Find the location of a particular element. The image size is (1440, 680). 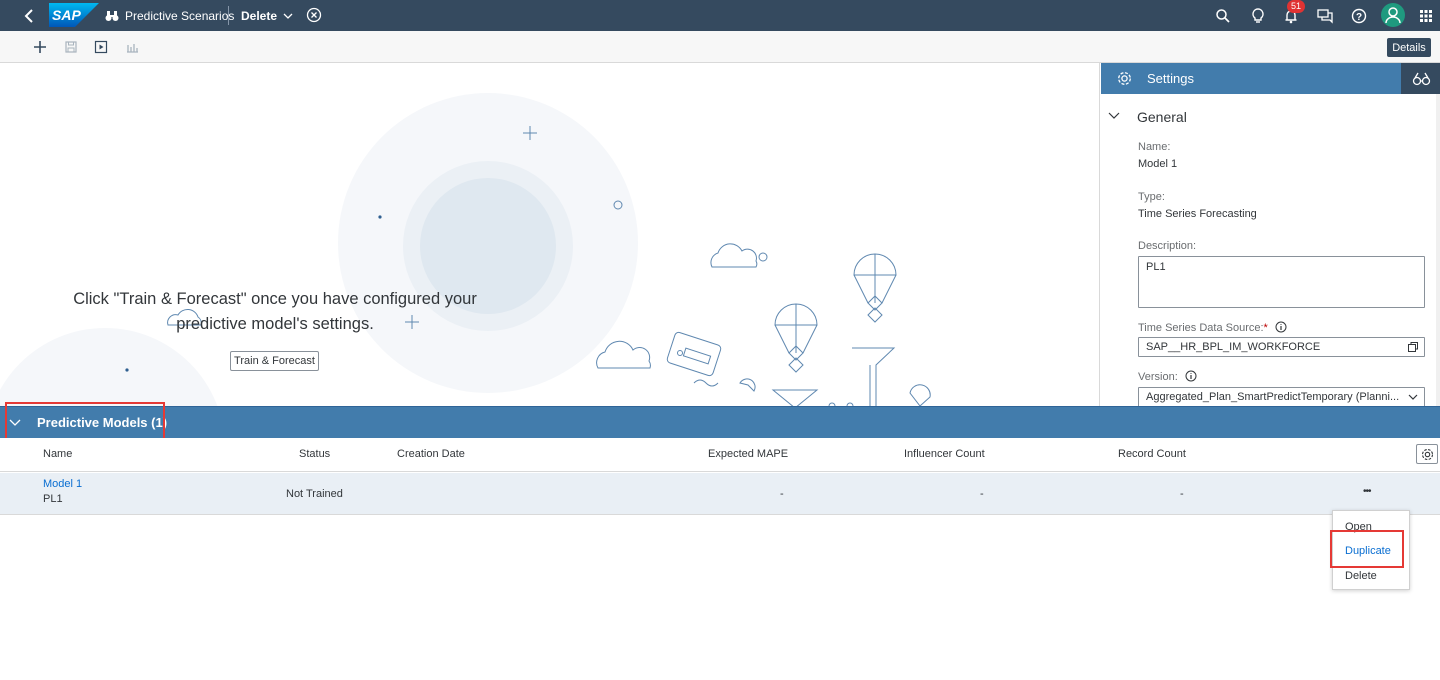

back-arrow-icon is located at coordinates (30, 16).